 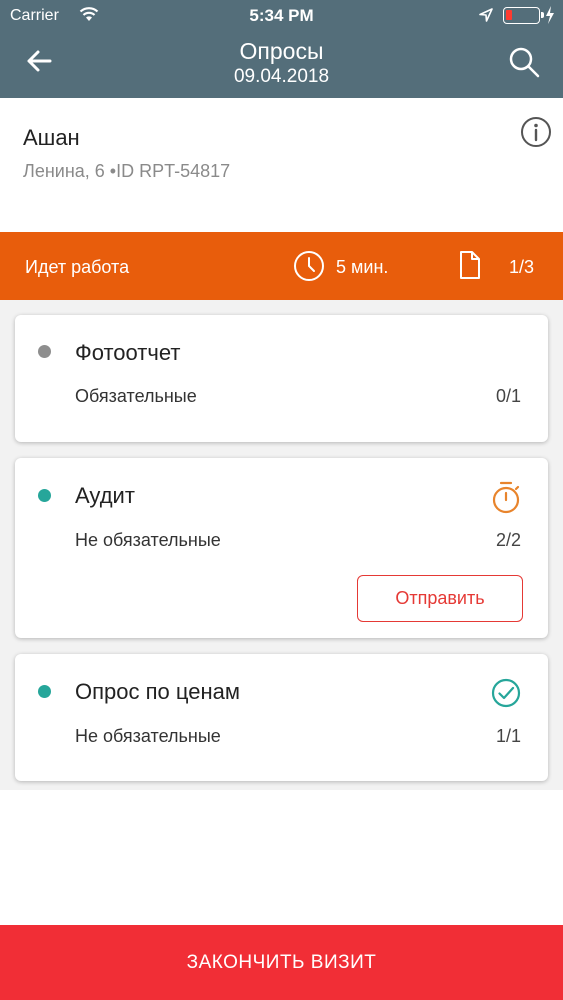 What do you see at coordinates (281, 378) in the screenshot?
I see `survey-card-photo-report: Фотоотчет Обязательные 0/1` at bounding box center [281, 378].